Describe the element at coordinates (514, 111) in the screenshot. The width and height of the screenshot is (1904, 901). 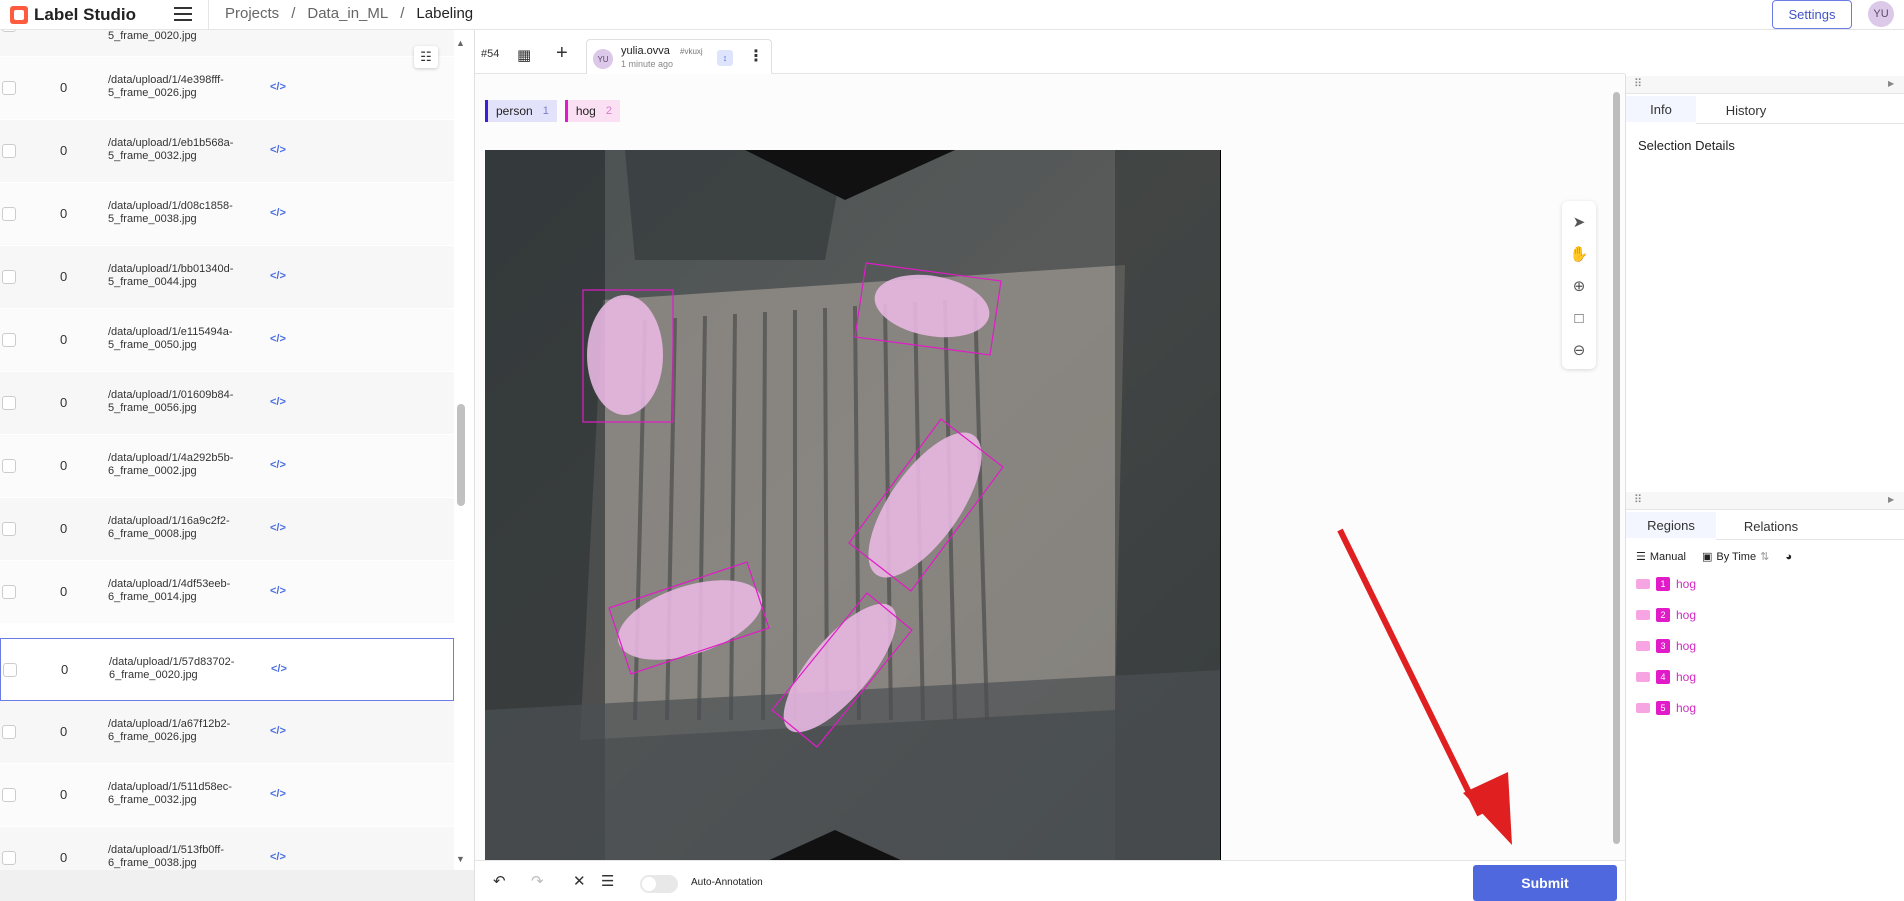
I see `label-name: person` at that location.